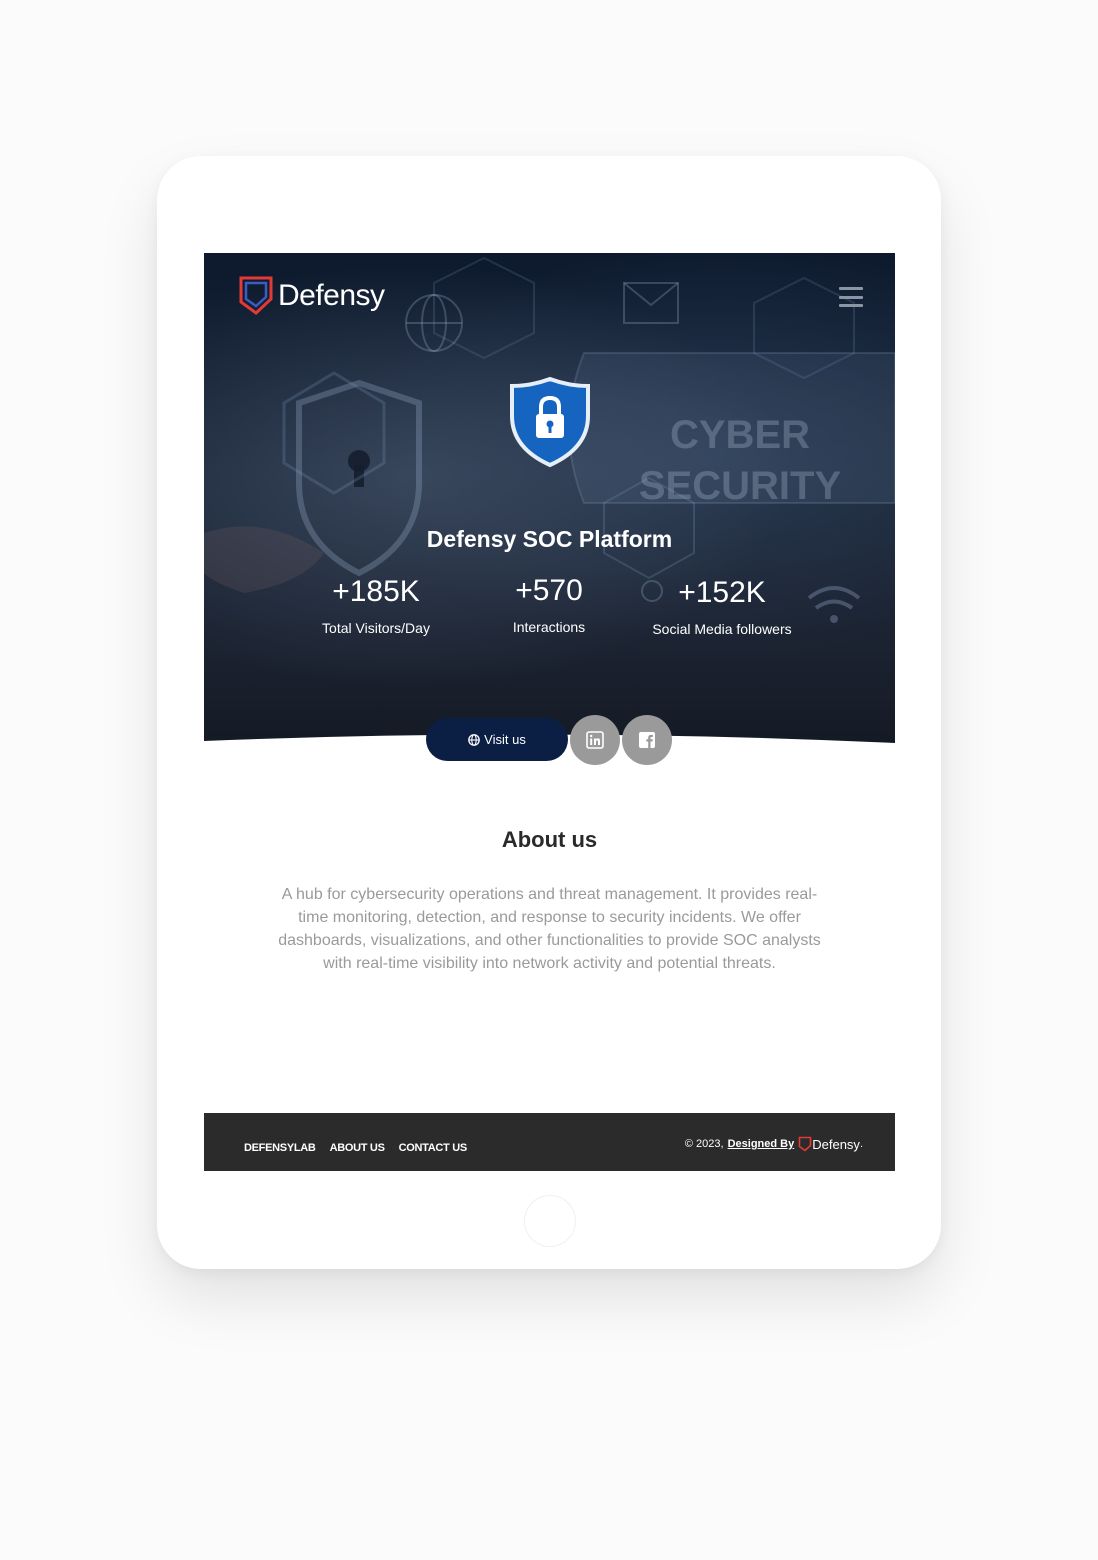 The width and height of the screenshot is (1098, 1560). Describe the element at coordinates (474, 739) in the screenshot. I see `globe-icon` at that location.